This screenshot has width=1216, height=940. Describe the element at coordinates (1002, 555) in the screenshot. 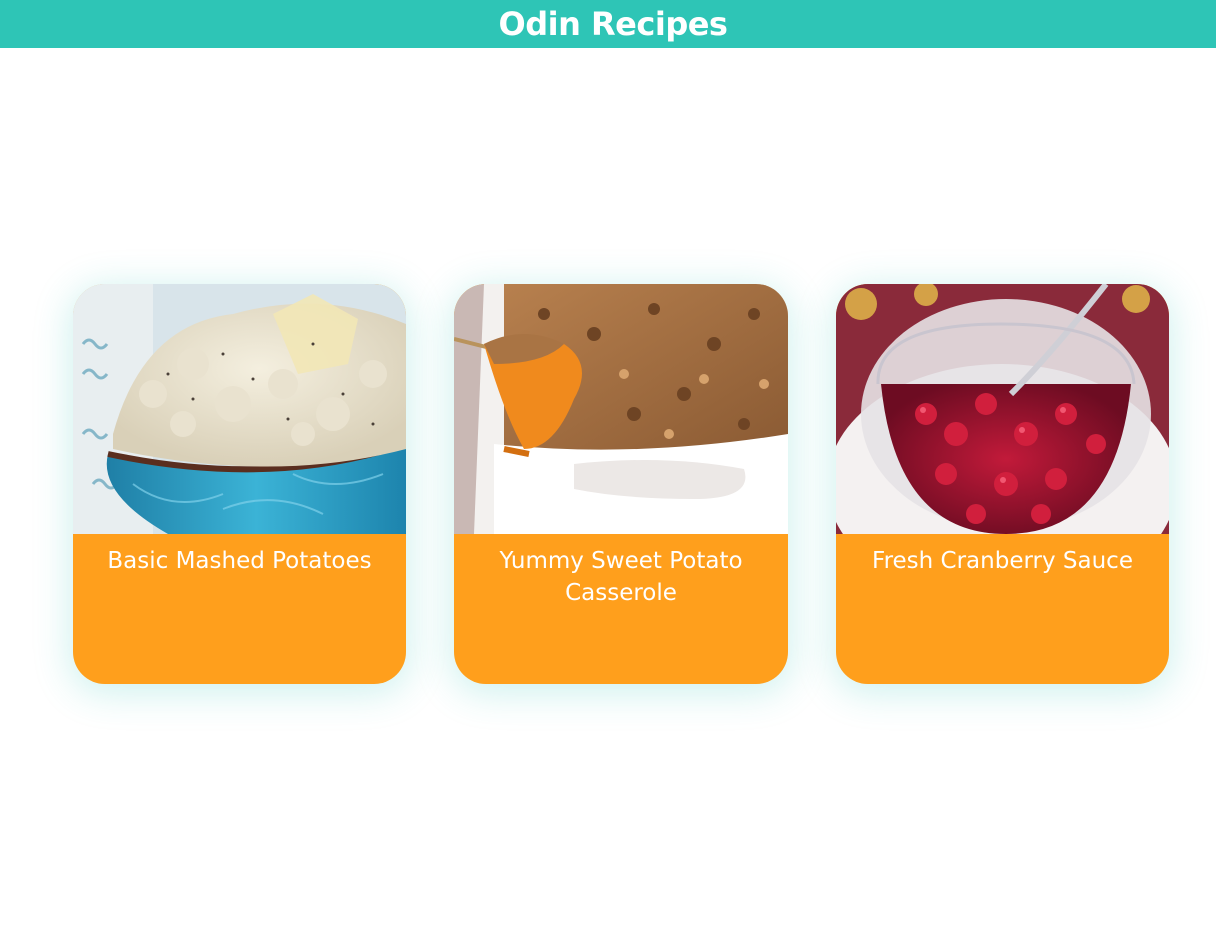

I see `recipe-title: Fresh Cranberry Sauce` at that location.